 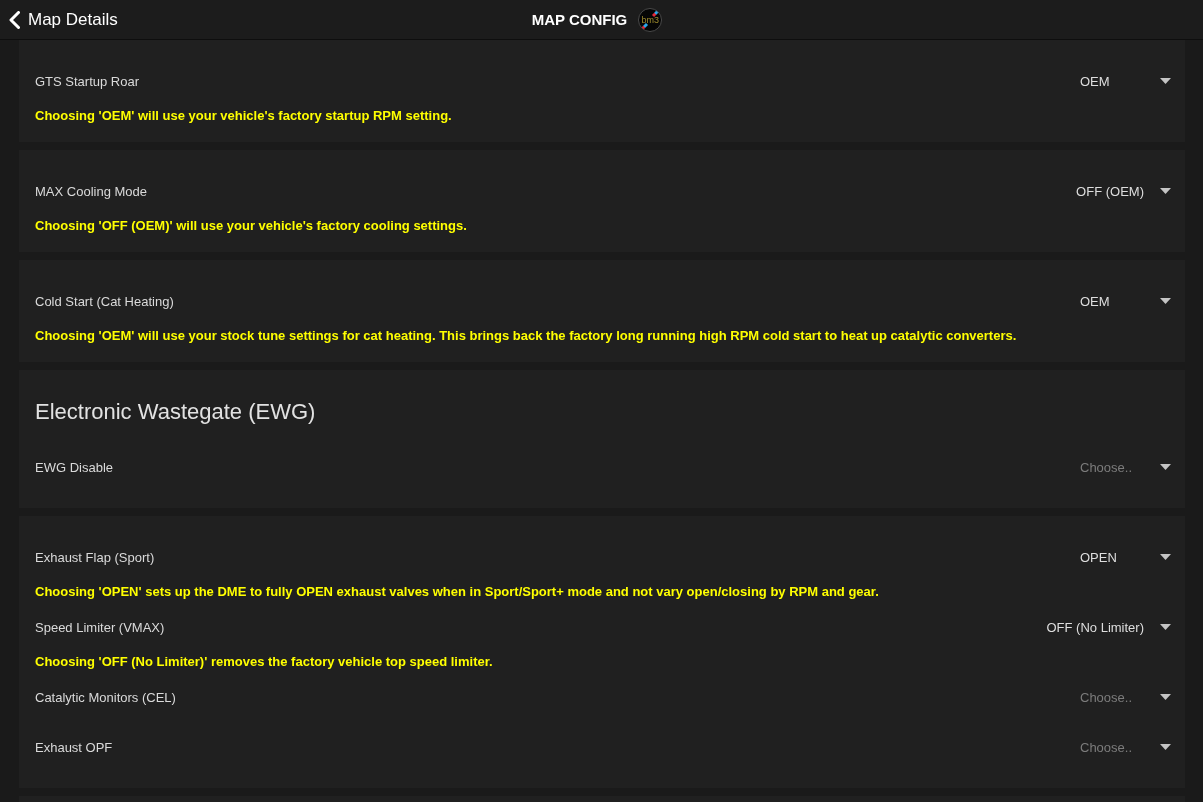 What do you see at coordinates (251, 226) in the screenshot?
I see `setting-note: Choosing 'OFF (OEM)' will use your vehicle's factory cooling settings.` at bounding box center [251, 226].